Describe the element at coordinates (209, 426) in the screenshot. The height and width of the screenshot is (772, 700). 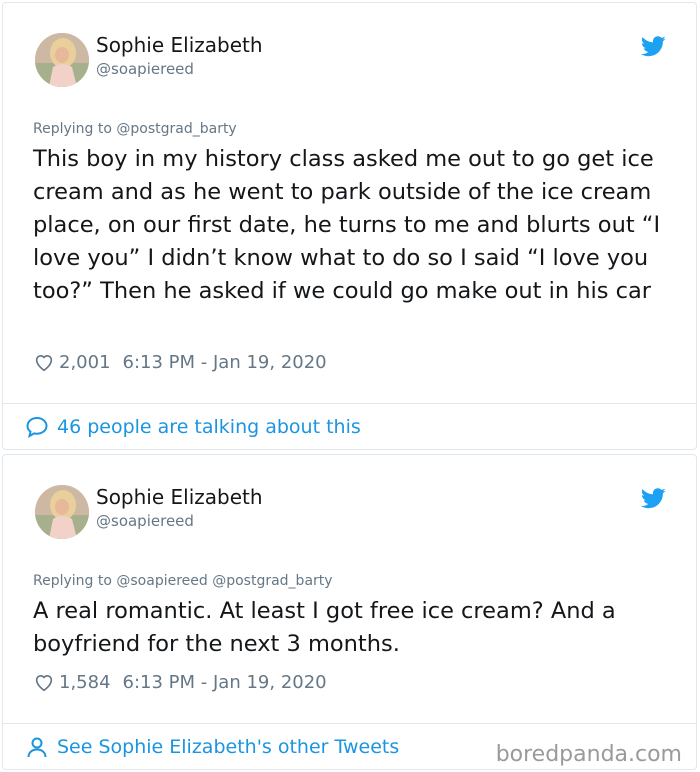
I see `conversation-link-label: 46 people are talking about this` at that location.